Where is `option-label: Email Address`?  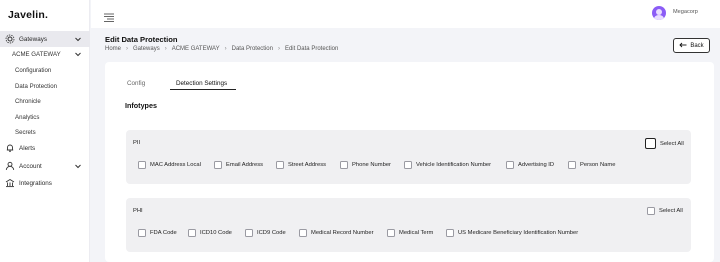 option-label: Email Address is located at coordinates (245, 165).